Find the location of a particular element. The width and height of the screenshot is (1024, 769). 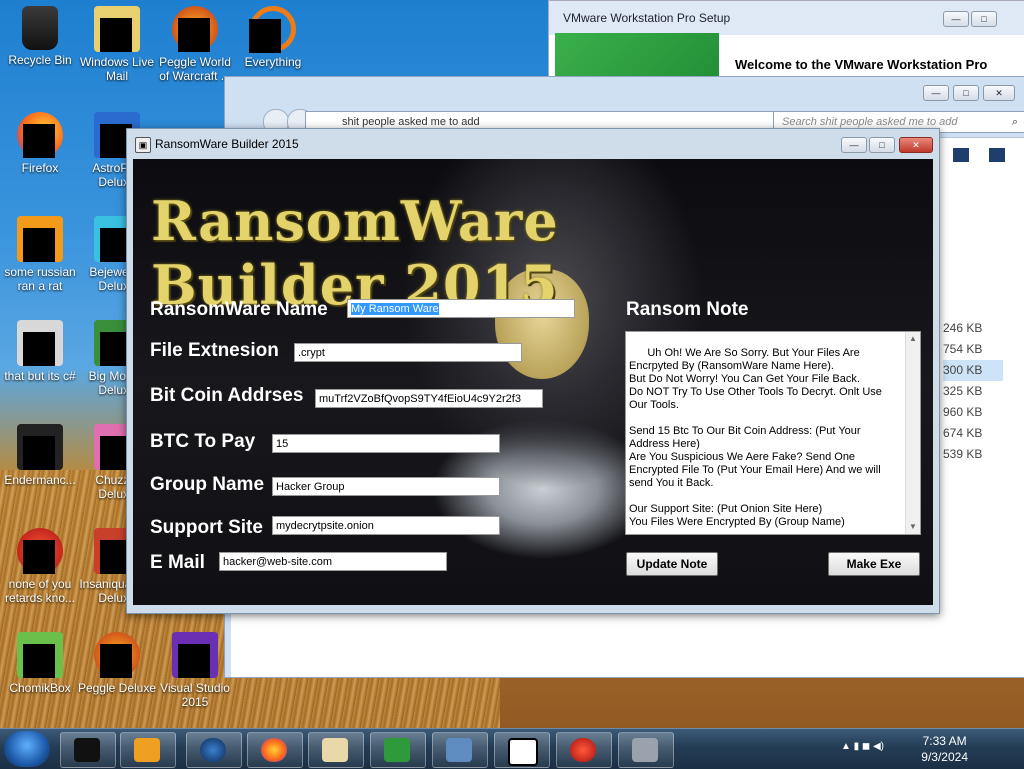

taskbar-item-media-player is located at coordinates (148, 750).